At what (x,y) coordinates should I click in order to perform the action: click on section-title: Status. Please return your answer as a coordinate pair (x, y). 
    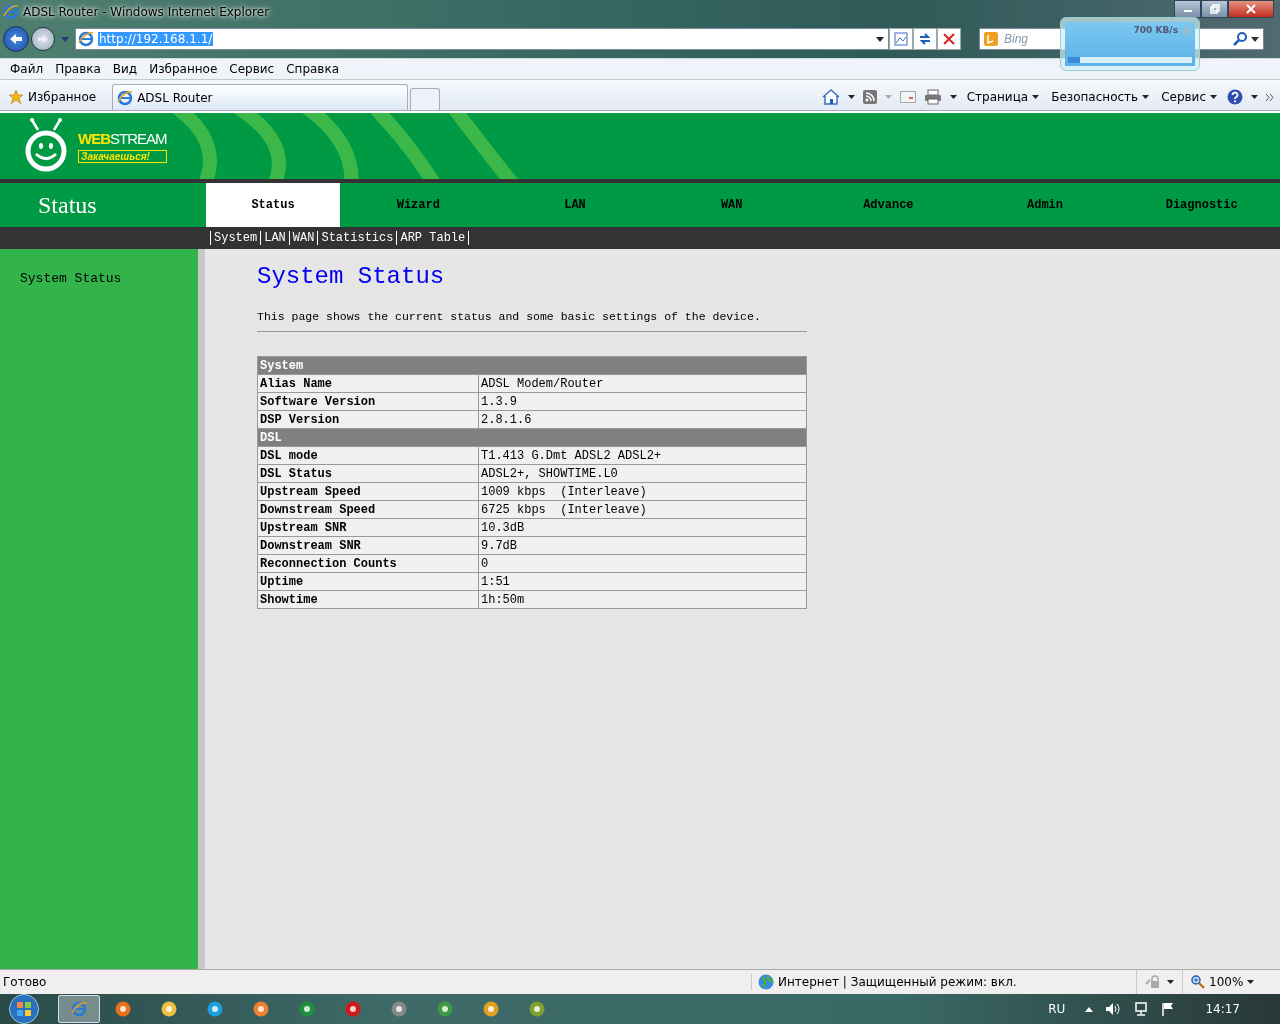
    Looking at the image, I should click on (67, 205).